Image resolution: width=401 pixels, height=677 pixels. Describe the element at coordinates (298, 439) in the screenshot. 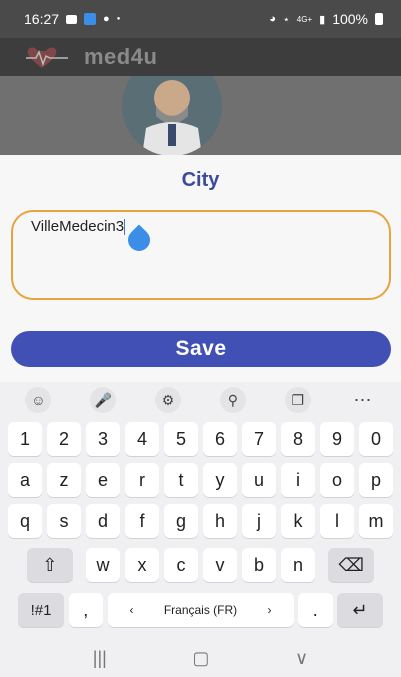

I see `key-8: 8` at that location.